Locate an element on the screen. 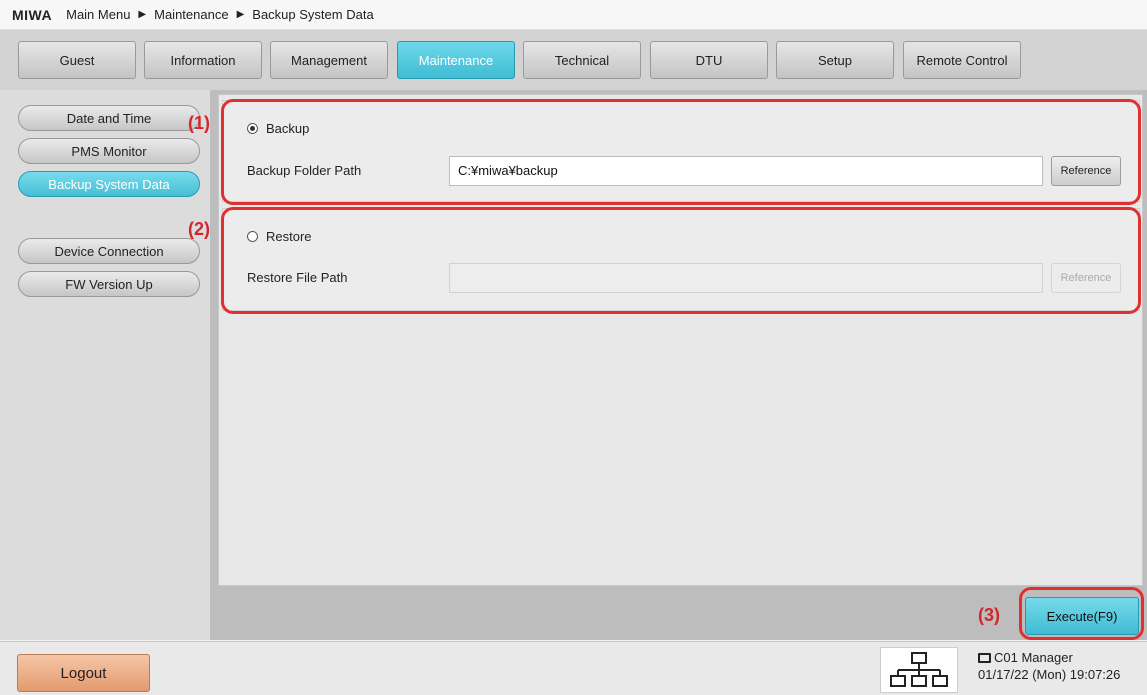  execute-button: Execute(F9) is located at coordinates (1082, 616).